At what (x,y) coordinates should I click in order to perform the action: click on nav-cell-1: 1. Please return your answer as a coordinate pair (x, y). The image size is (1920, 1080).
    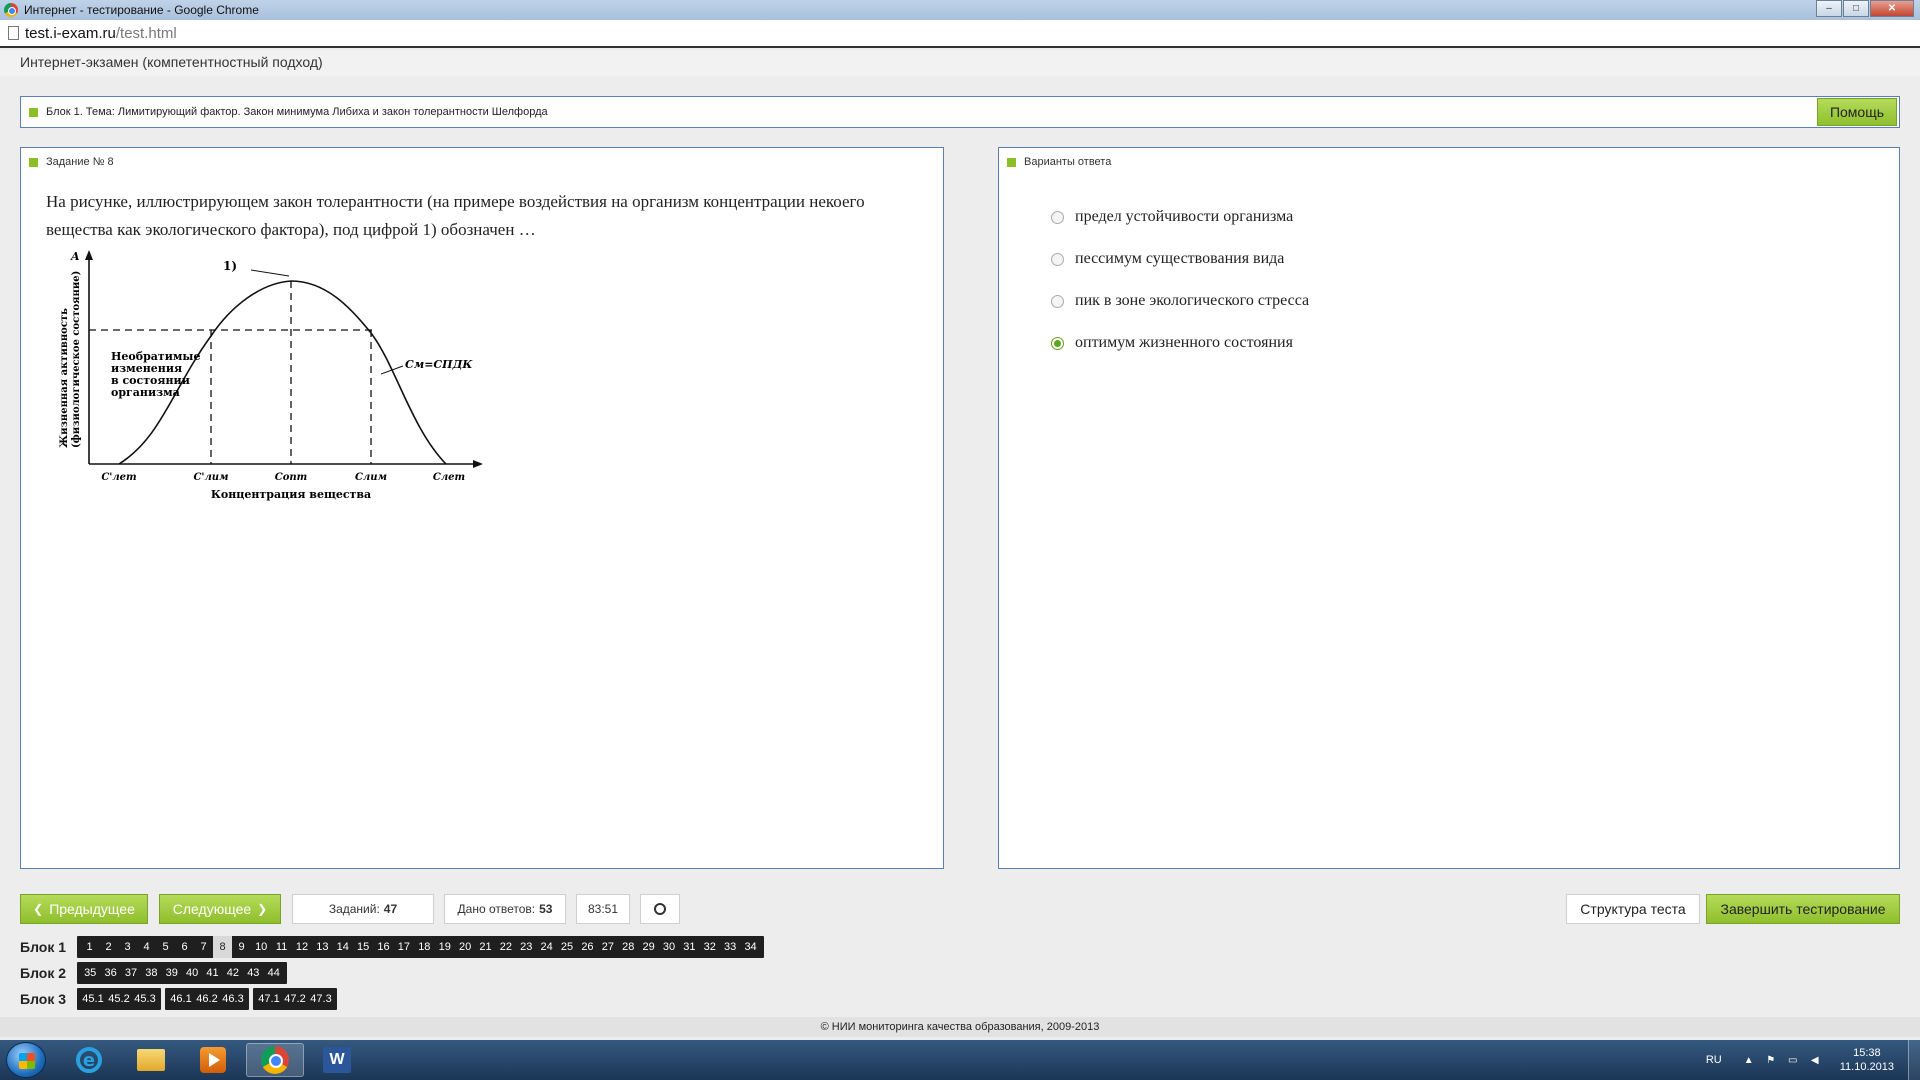
    Looking at the image, I should click on (89, 947).